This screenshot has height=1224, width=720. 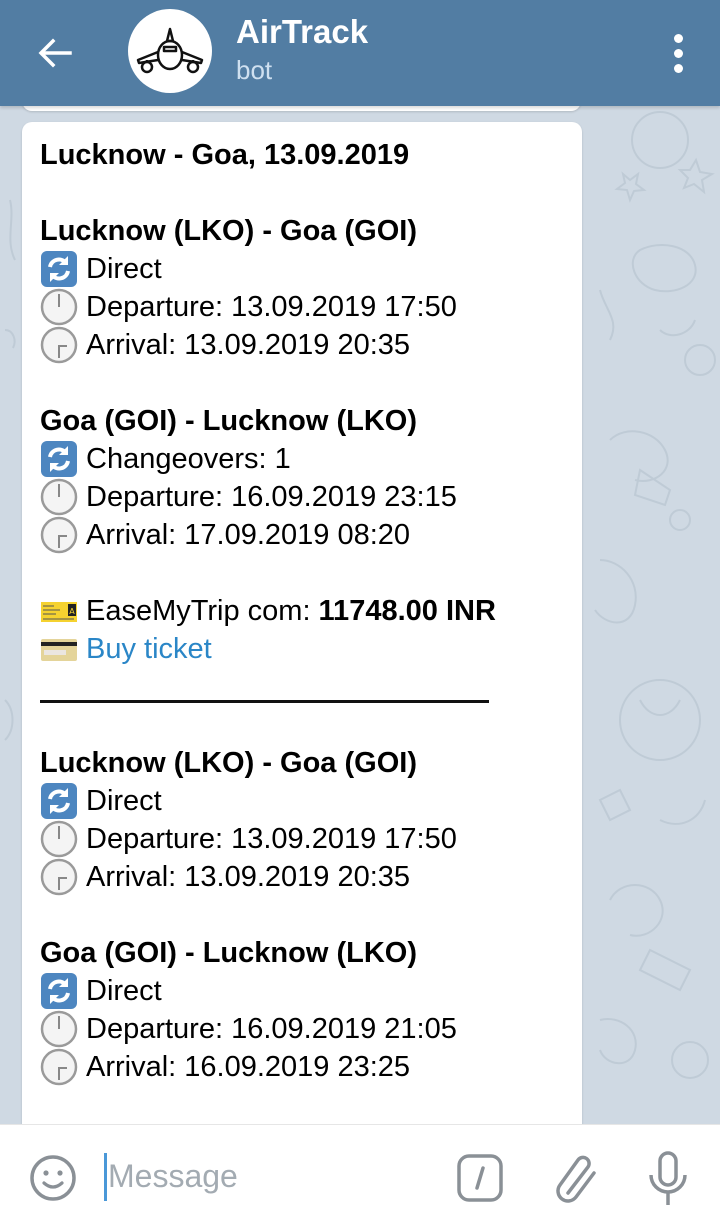 I want to click on departure-text: Departure: 16.09.2019 21:05, so click(x=271, y=1029).